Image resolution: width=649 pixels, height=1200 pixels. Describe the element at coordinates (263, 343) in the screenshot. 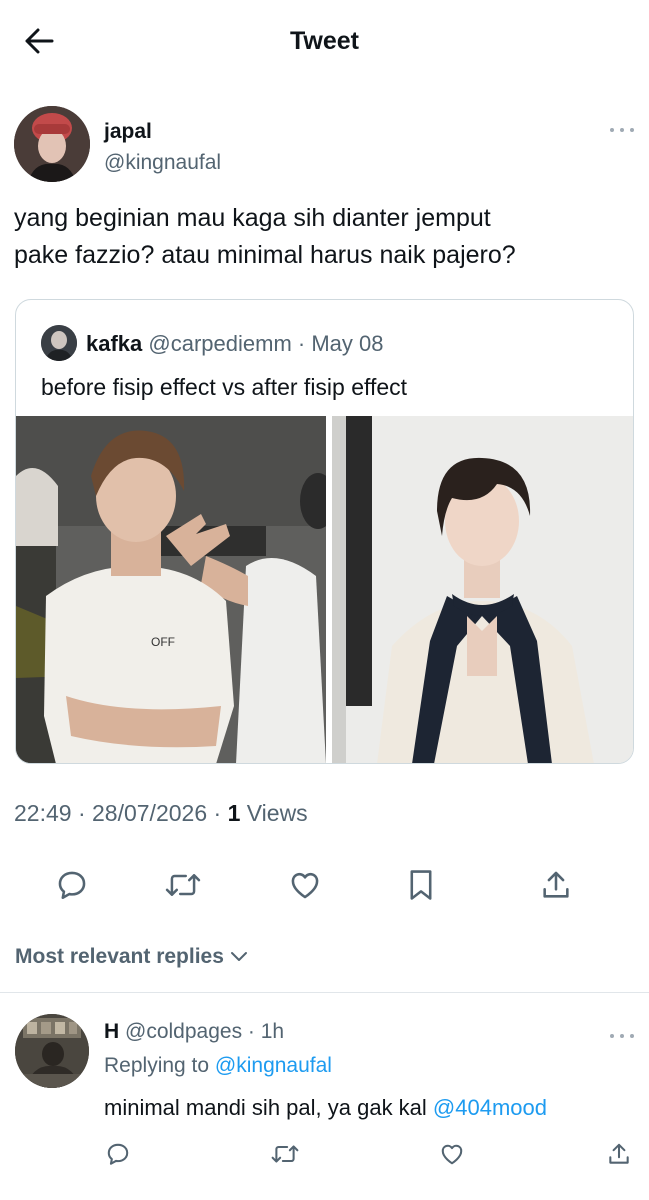

I see `quoted-author-meta: @carpediemm · May 08` at that location.